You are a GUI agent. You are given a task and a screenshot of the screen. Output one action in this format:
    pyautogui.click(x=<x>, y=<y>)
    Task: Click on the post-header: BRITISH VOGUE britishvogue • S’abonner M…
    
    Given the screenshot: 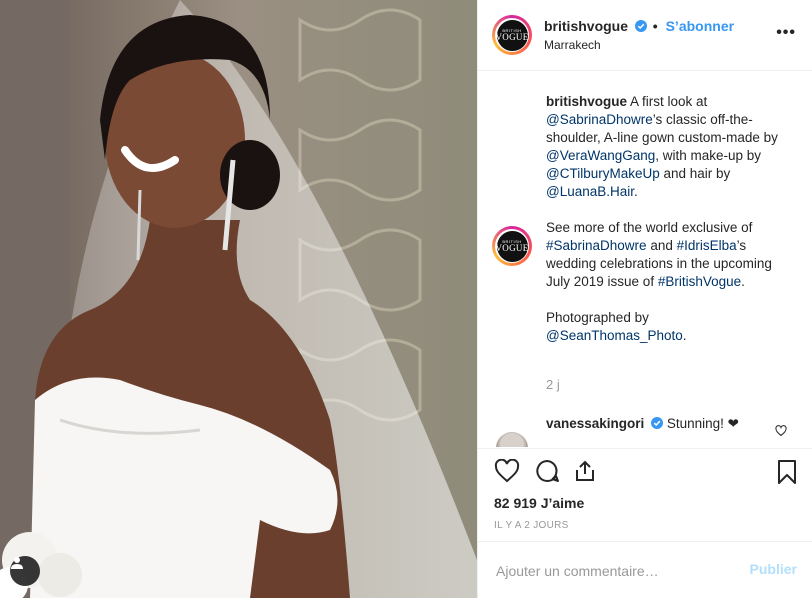 What is the action you would take?
    pyautogui.click(x=645, y=35)
    